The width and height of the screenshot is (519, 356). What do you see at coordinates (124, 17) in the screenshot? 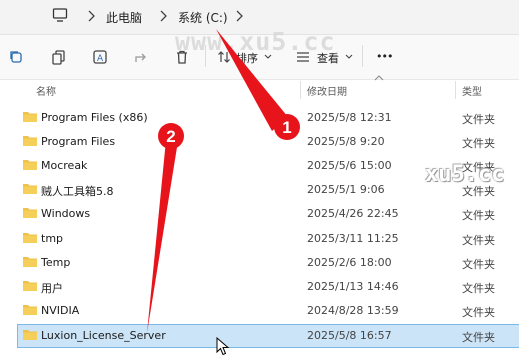
I see `breadcrumb-this-pc: 此电脑` at bounding box center [124, 17].